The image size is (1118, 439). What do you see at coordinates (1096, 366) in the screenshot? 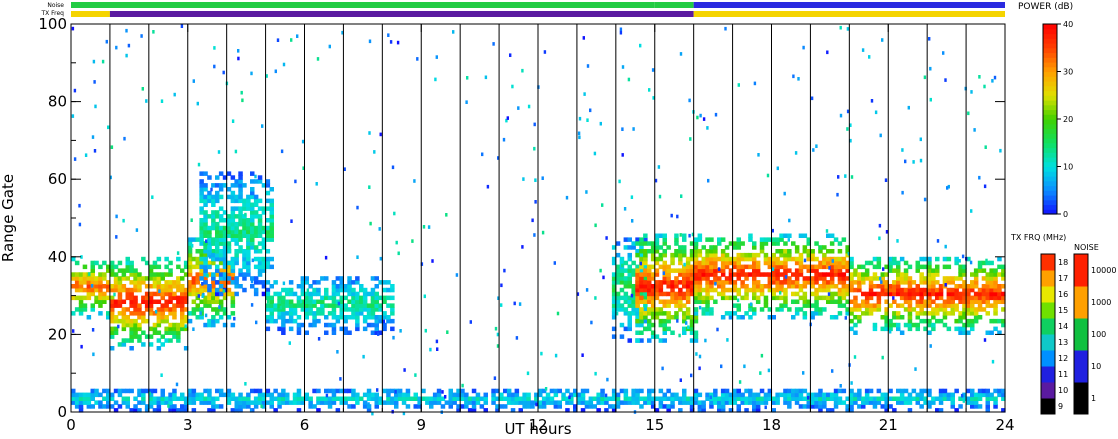
I see `noise-colorbar-tick-label: 10` at bounding box center [1096, 366].